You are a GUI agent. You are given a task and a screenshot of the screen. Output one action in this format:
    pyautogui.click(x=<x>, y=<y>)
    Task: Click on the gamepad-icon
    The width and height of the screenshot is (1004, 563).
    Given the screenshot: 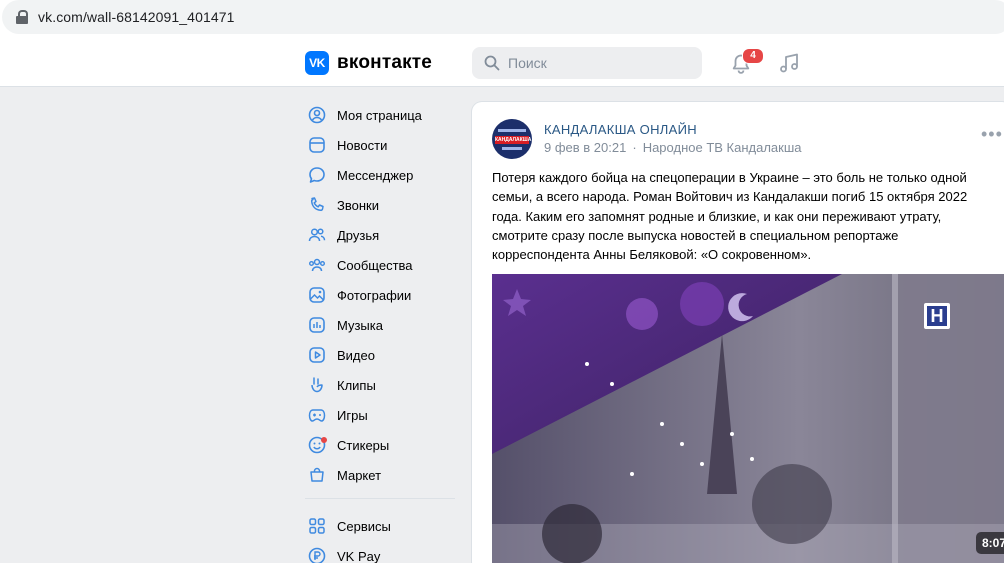 What is the action you would take?
    pyautogui.click(x=317, y=415)
    